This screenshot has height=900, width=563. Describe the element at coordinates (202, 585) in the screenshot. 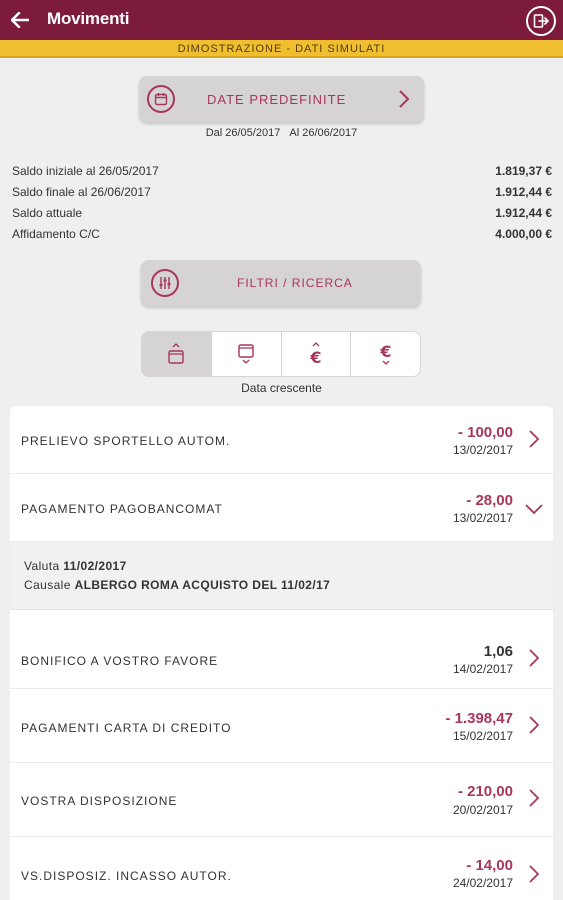

I see `causale-value: ALBERGO ROMA ACQUISTO DEL 11/02/17` at that location.